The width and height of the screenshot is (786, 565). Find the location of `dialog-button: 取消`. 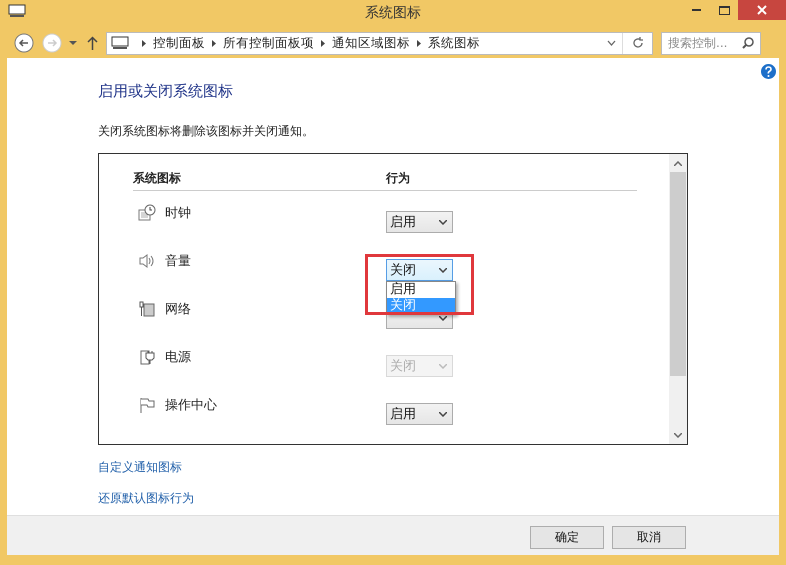

dialog-button: 取消 is located at coordinates (649, 537).